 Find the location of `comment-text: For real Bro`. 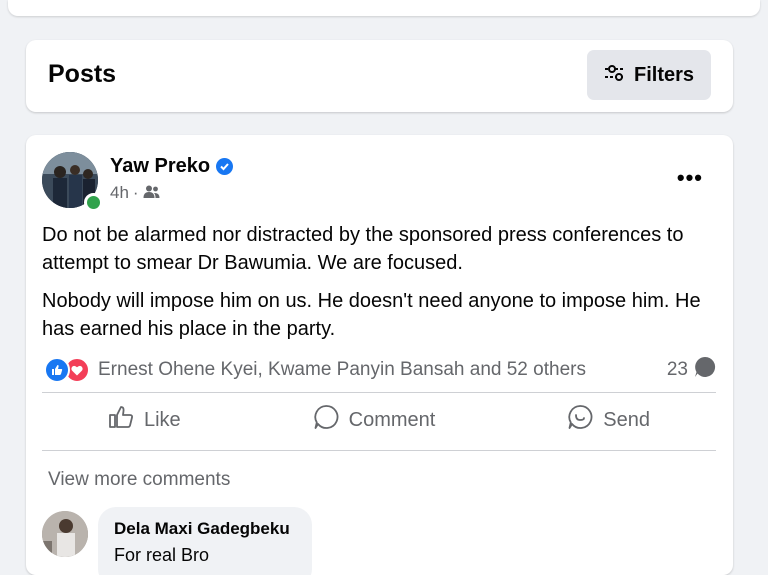

comment-text: For real Bro is located at coordinates (162, 555).